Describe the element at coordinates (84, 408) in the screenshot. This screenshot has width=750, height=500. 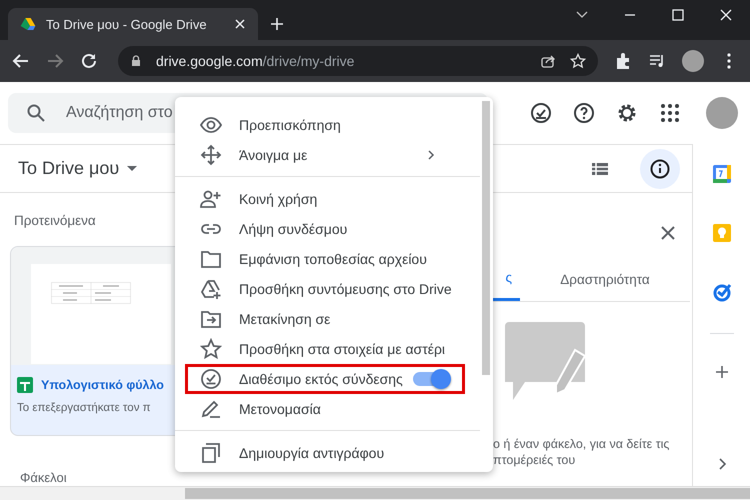
I see `file-subtitle: Το επεξεργαστήκατε τον π` at that location.